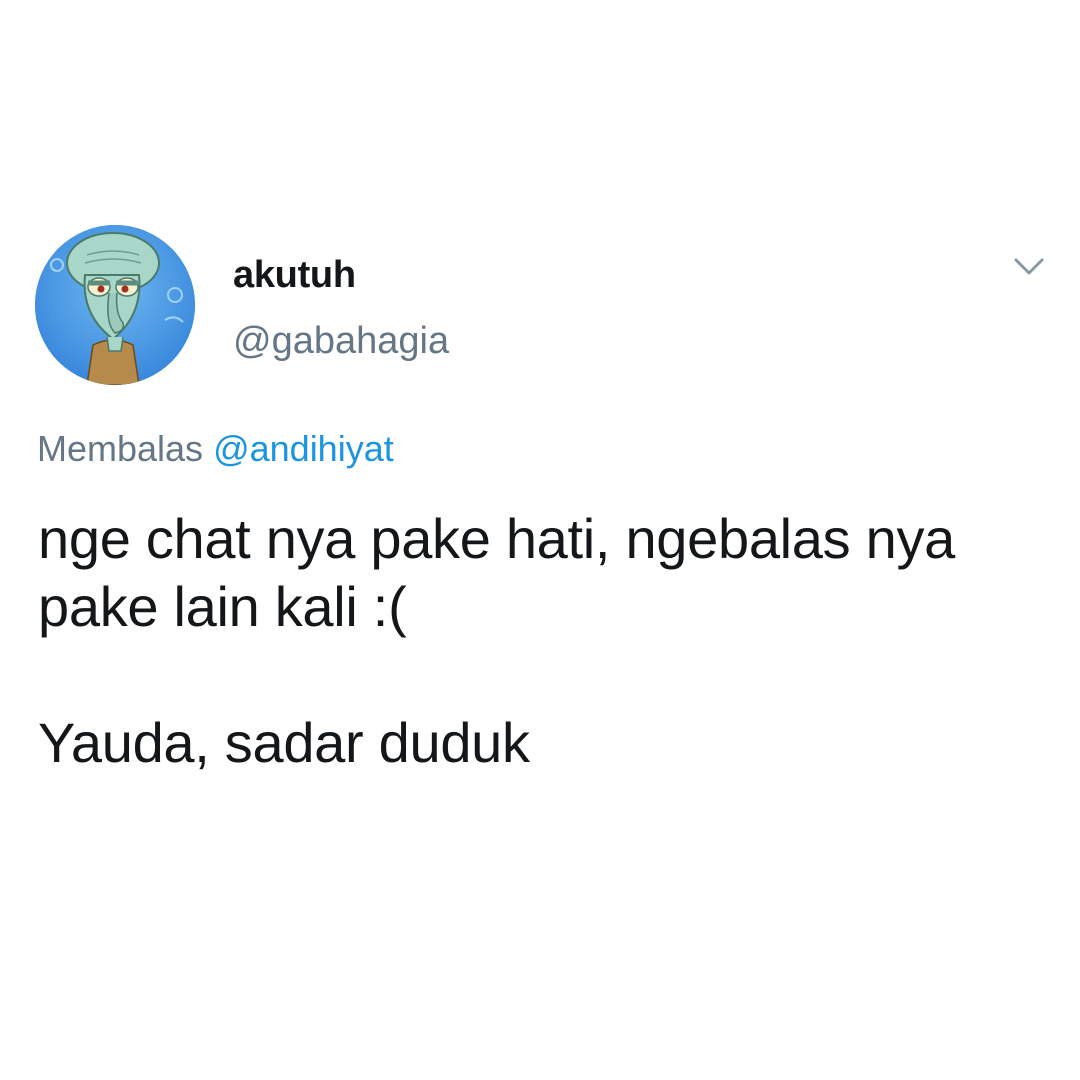  I want to click on squidward-avatar-icon, so click(115, 305).